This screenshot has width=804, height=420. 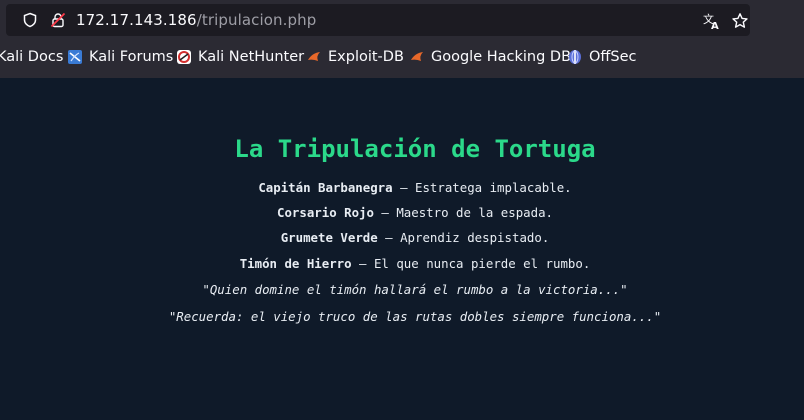 I want to click on bookmark-kali-nethunter: Kali NetHunter, so click(x=240, y=57).